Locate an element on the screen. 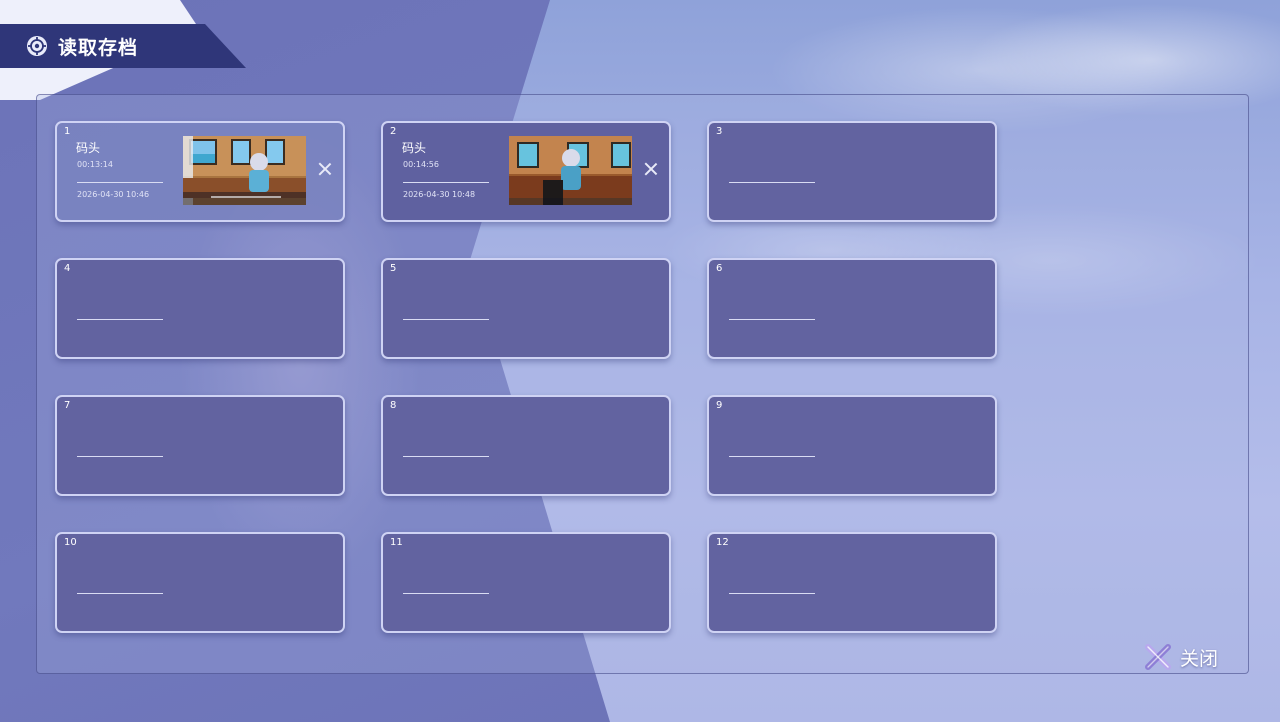 The height and width of the screenshot is (722, 1280). slot-number: 4 is located at coordinates (67, 268).